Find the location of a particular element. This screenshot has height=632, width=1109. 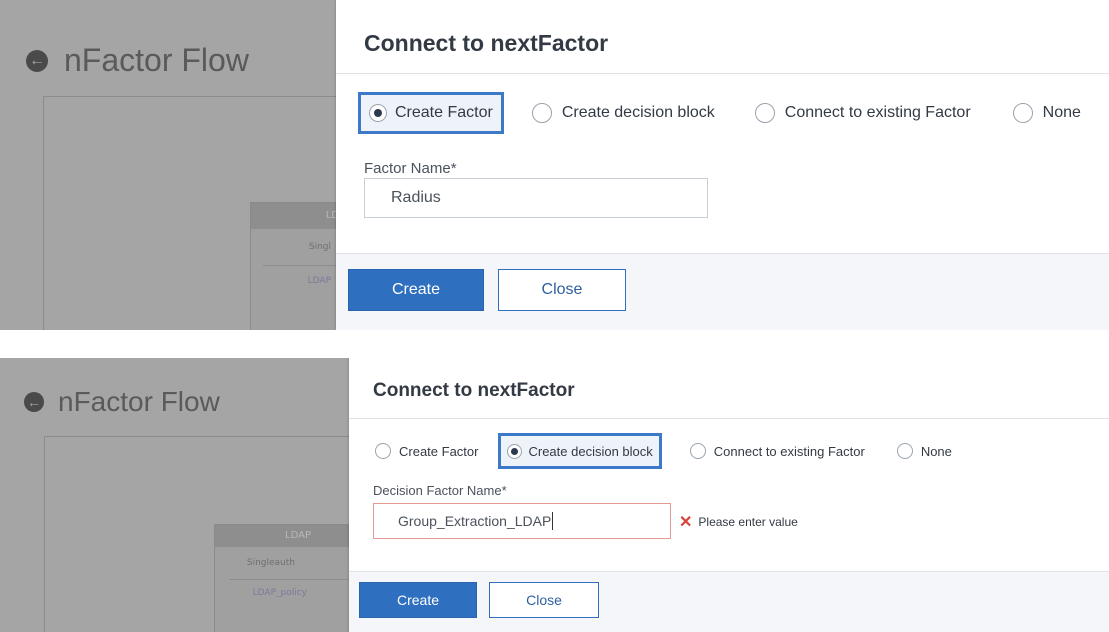

decision-factor-name-label: Decision Factor Name* is located at coordinates (440, 490).